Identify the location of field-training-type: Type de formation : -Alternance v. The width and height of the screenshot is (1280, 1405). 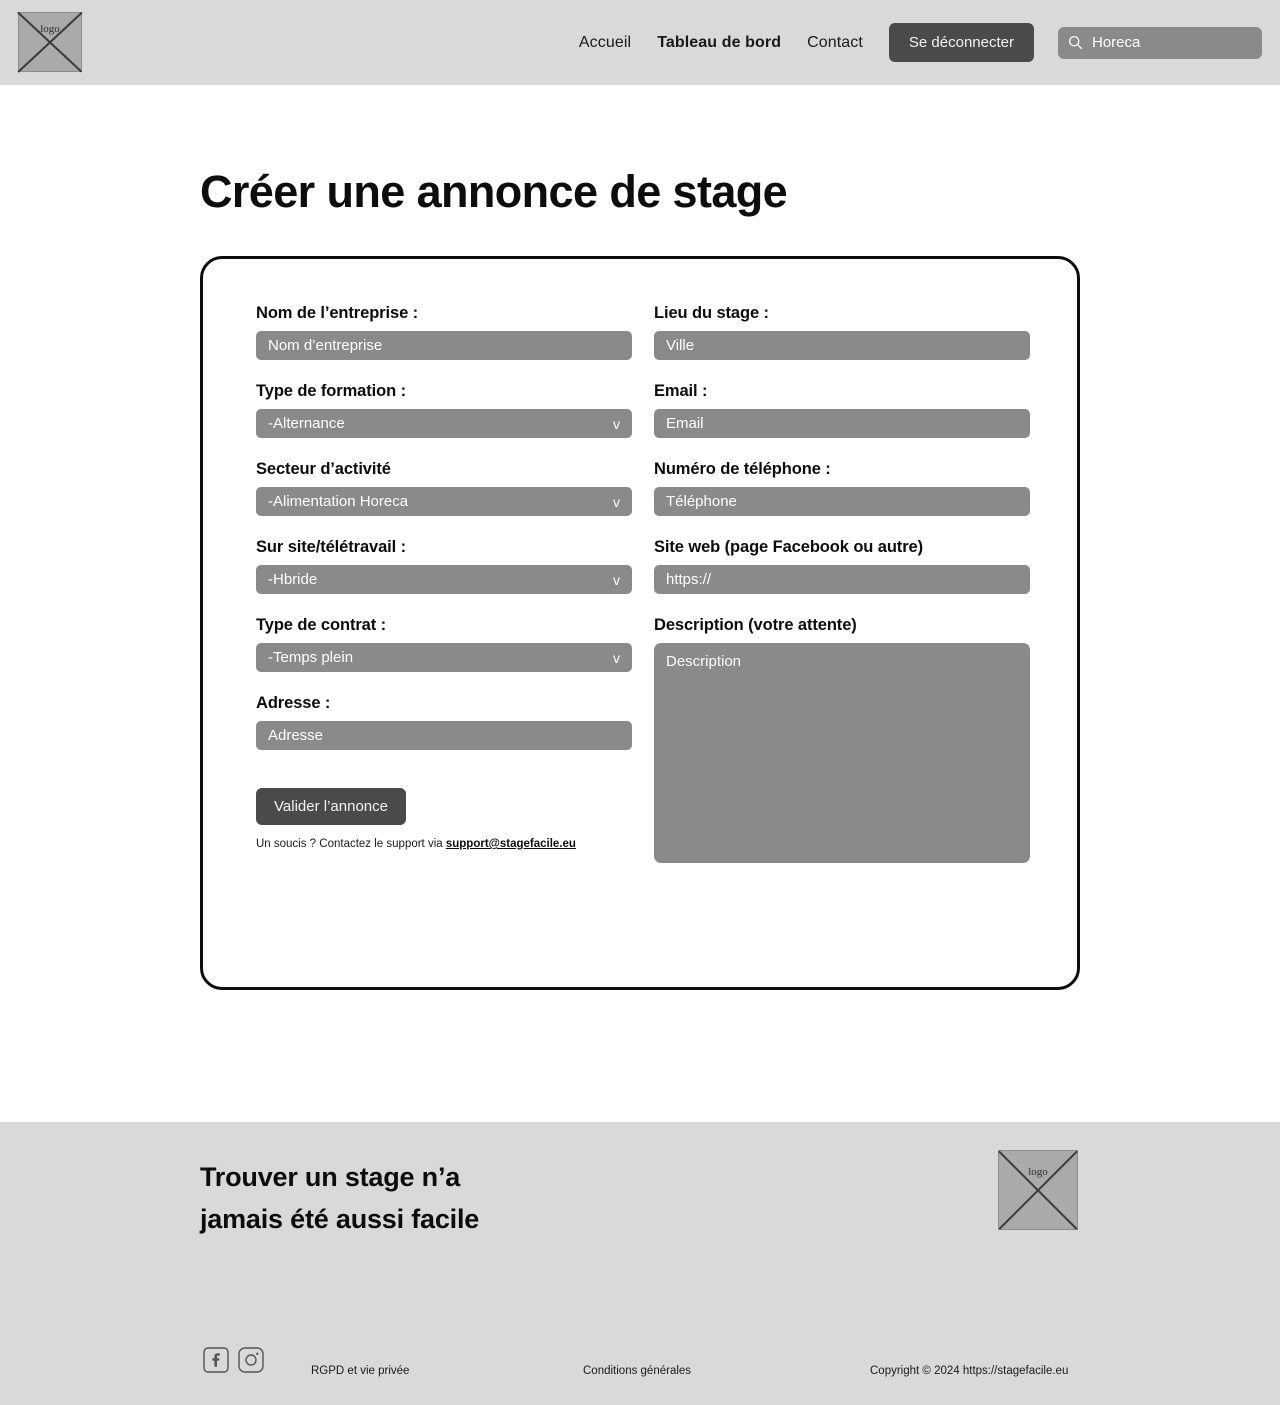
(444, 410).